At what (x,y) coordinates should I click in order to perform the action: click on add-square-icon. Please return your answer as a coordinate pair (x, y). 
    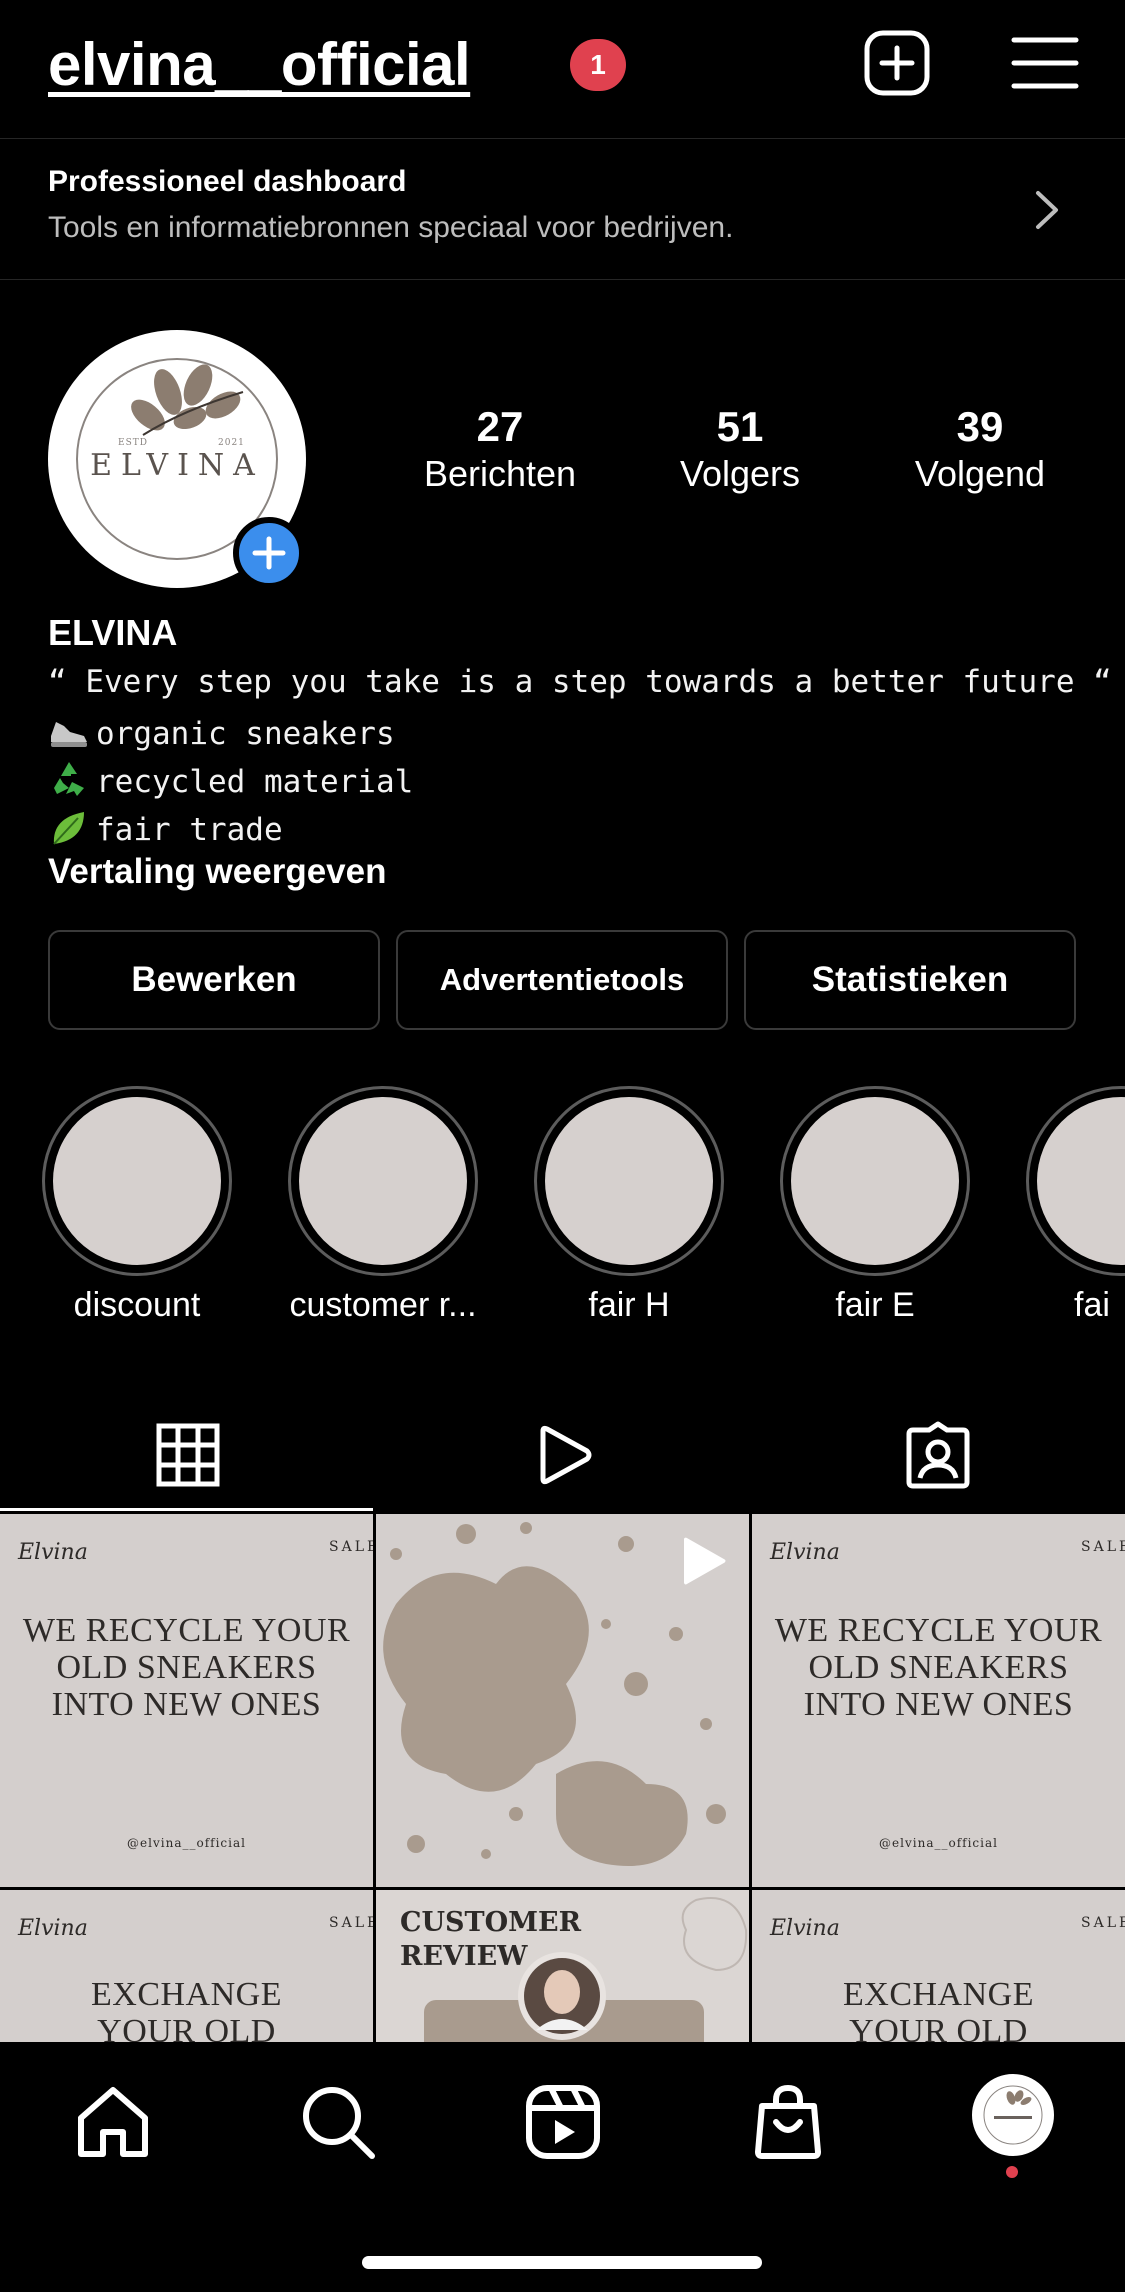
    Looking at the image, I should click on (897, 63).